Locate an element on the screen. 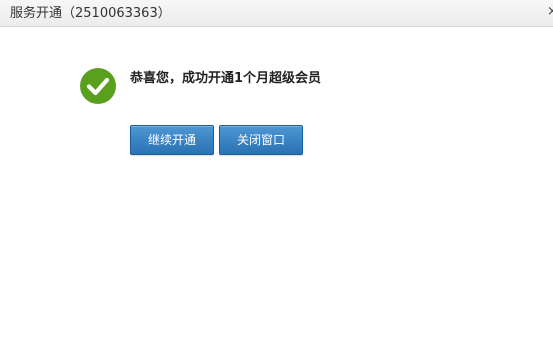 The image size is (553, 359). continue-activation-button: 继续开通 is located at coordinates (172, 140).